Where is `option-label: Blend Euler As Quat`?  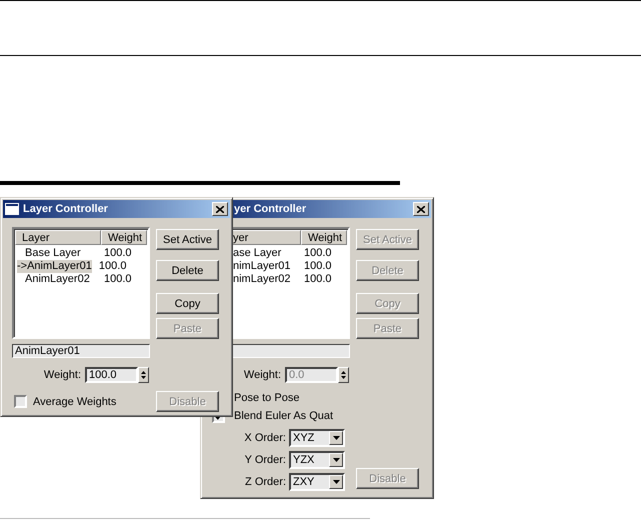
option-label: Blend Euler As Quat is located at coordinates (284, 416).